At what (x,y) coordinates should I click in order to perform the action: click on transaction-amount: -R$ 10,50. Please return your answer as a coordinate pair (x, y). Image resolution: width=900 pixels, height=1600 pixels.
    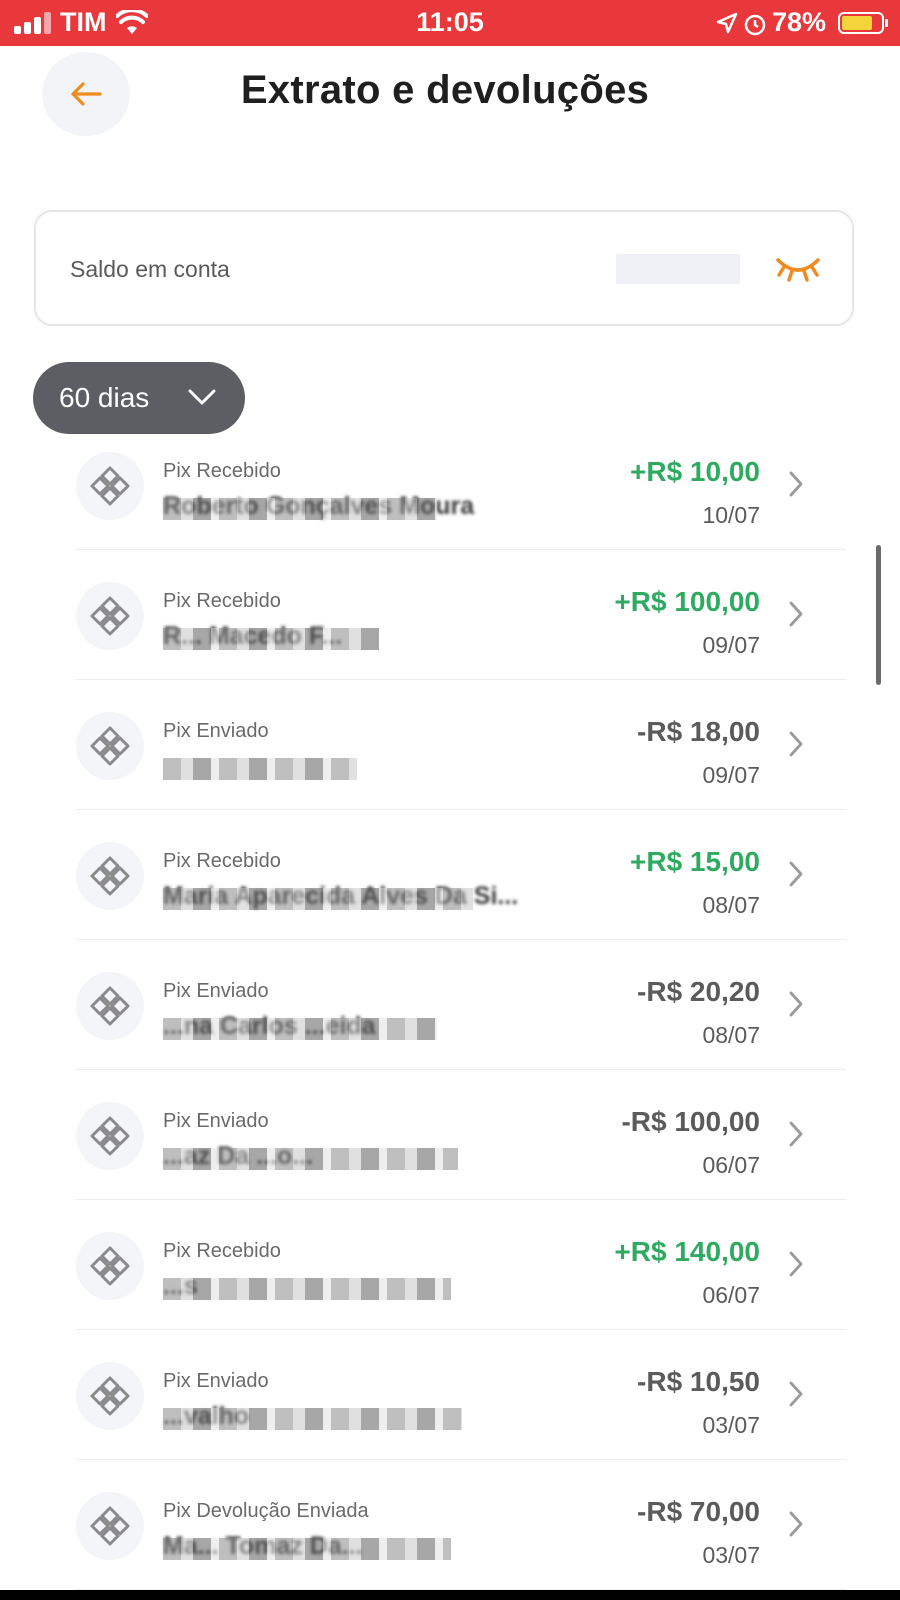
    Looking at the image, I should click on (698, 1381).